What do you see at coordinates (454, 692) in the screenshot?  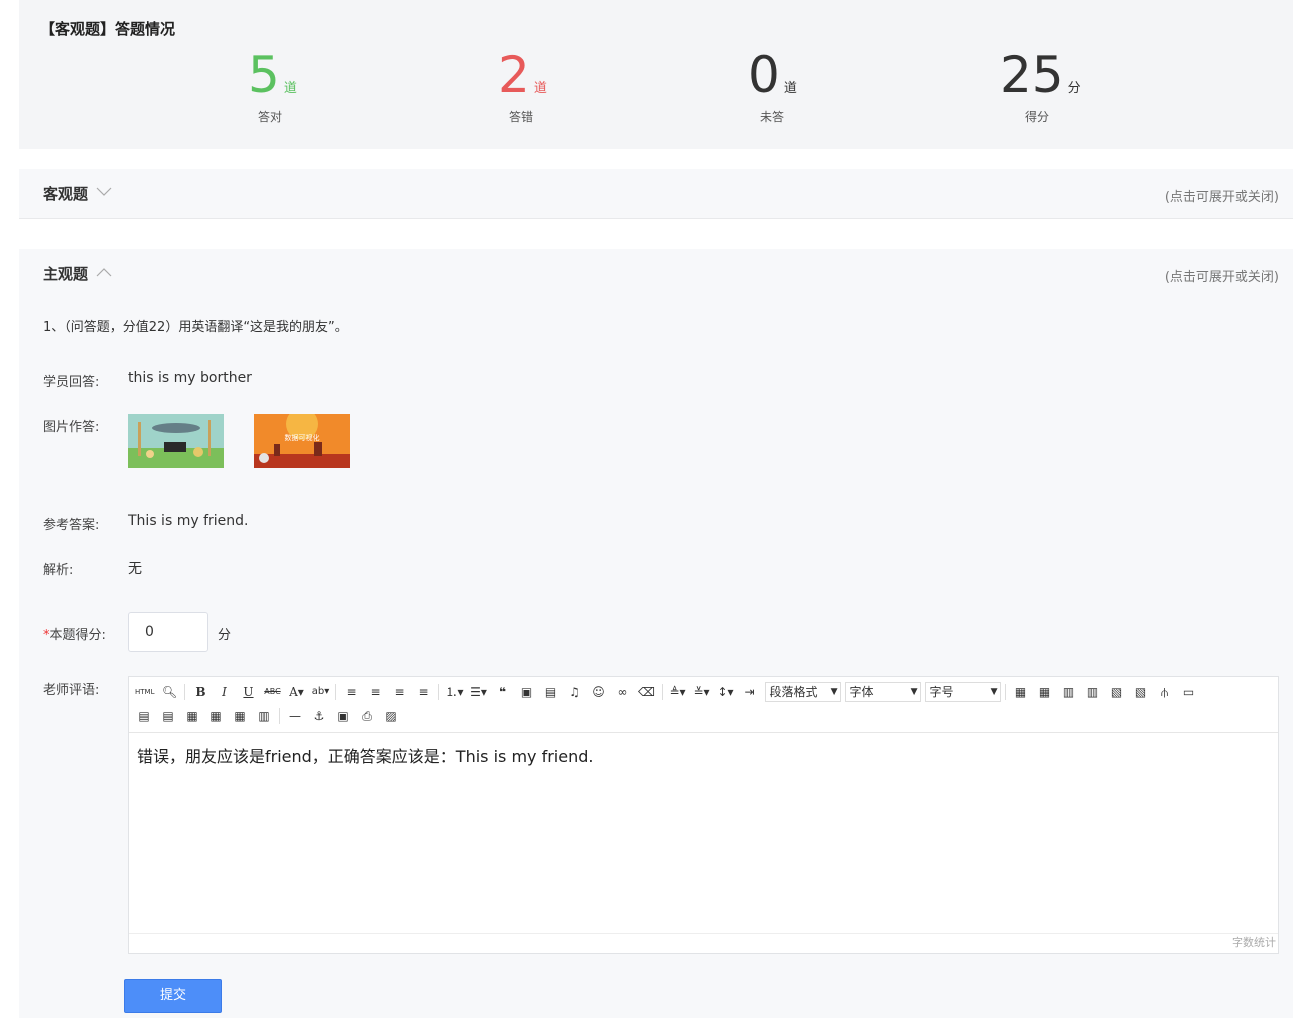 I see `ordered-list-icon: ⒈▾` at bounding box center [454, 692].